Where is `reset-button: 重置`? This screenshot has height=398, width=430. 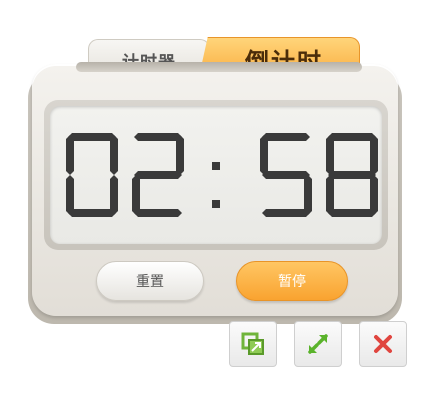
reset-button: 重置 is located at coordinates (150, 281).